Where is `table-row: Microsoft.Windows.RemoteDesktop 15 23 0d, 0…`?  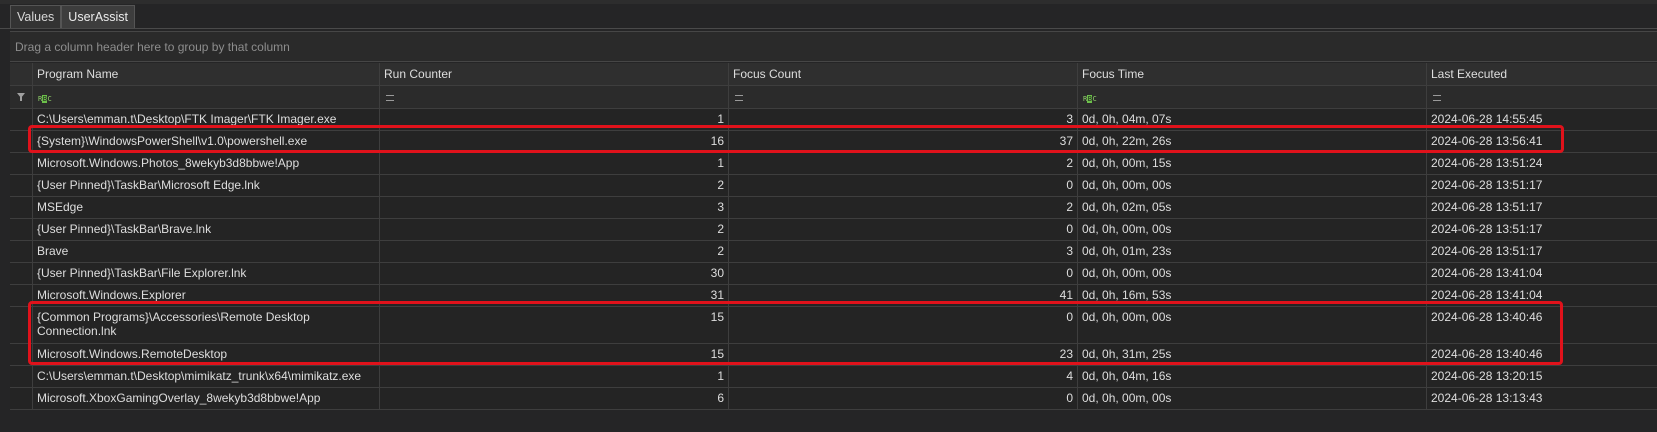 table-row: Microsoft.Windows.RemoteDesktop 15 23 0d, 0… is located at coordinates (833, 355).